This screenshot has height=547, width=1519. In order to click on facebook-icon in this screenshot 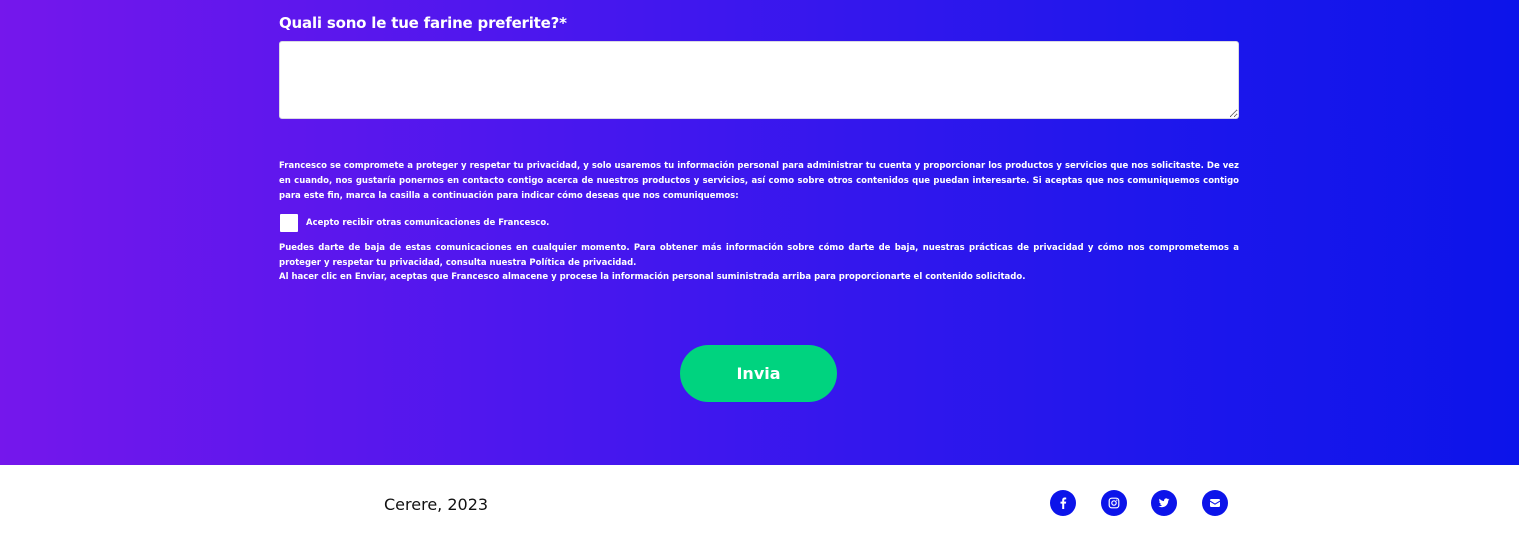, I will do `click(1063, 503)`.